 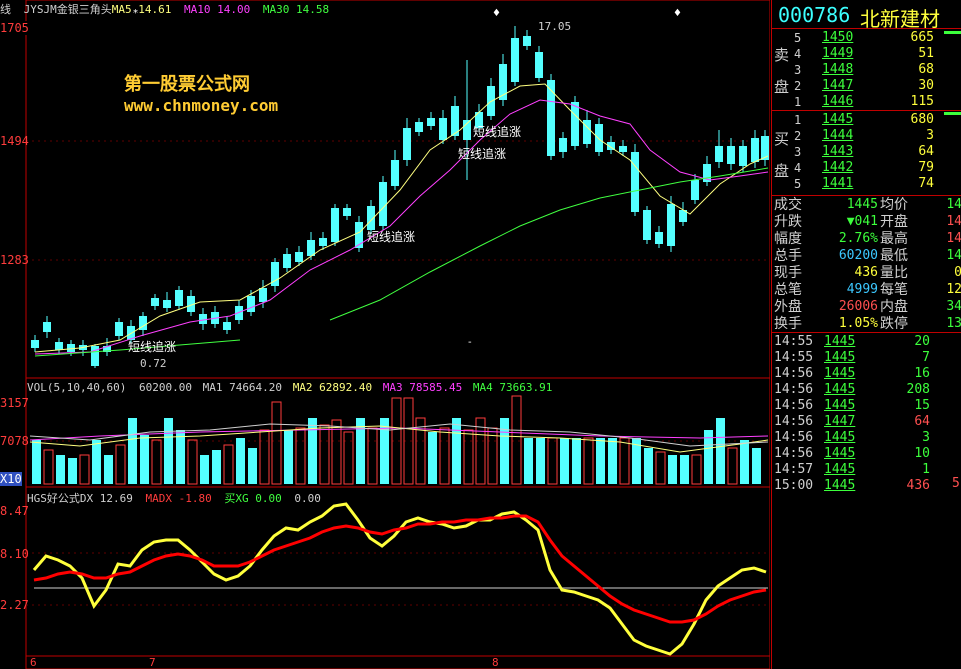 What do you see at coordinates (838, 85) in the screenshot?
I see `order-price: 1447` at bounding box center [838, 85].